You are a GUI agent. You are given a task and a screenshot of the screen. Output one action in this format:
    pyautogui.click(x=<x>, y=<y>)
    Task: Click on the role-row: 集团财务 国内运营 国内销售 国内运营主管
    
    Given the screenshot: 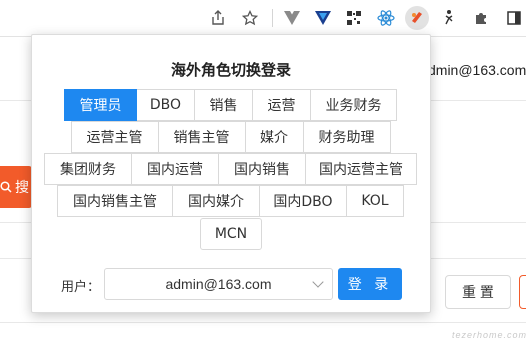 What is the action you would take?
    pyautogui.click(x=231, y=169)
    